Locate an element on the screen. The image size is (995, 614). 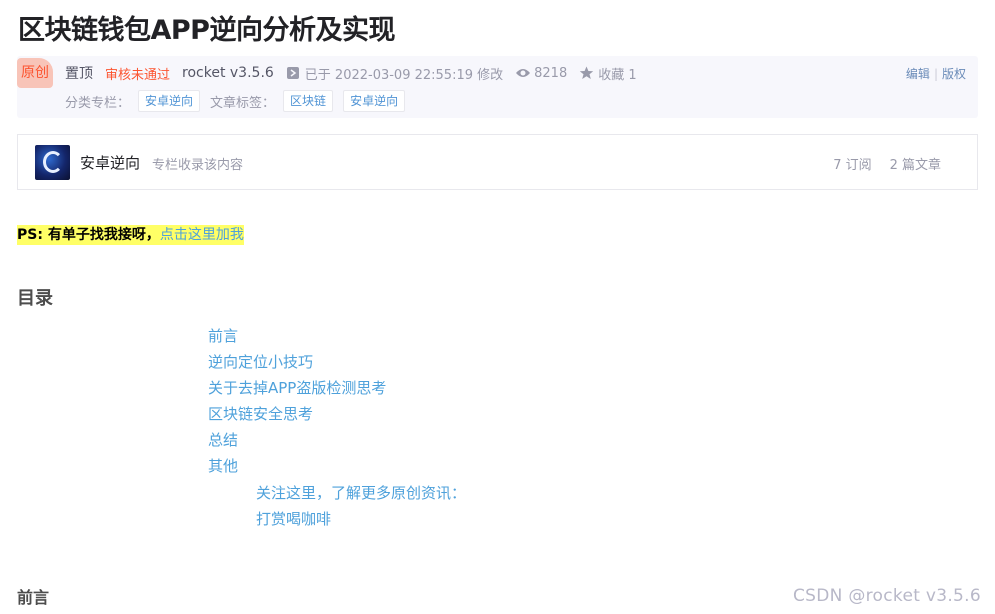
star-icon is located at coordinates (586, 73).